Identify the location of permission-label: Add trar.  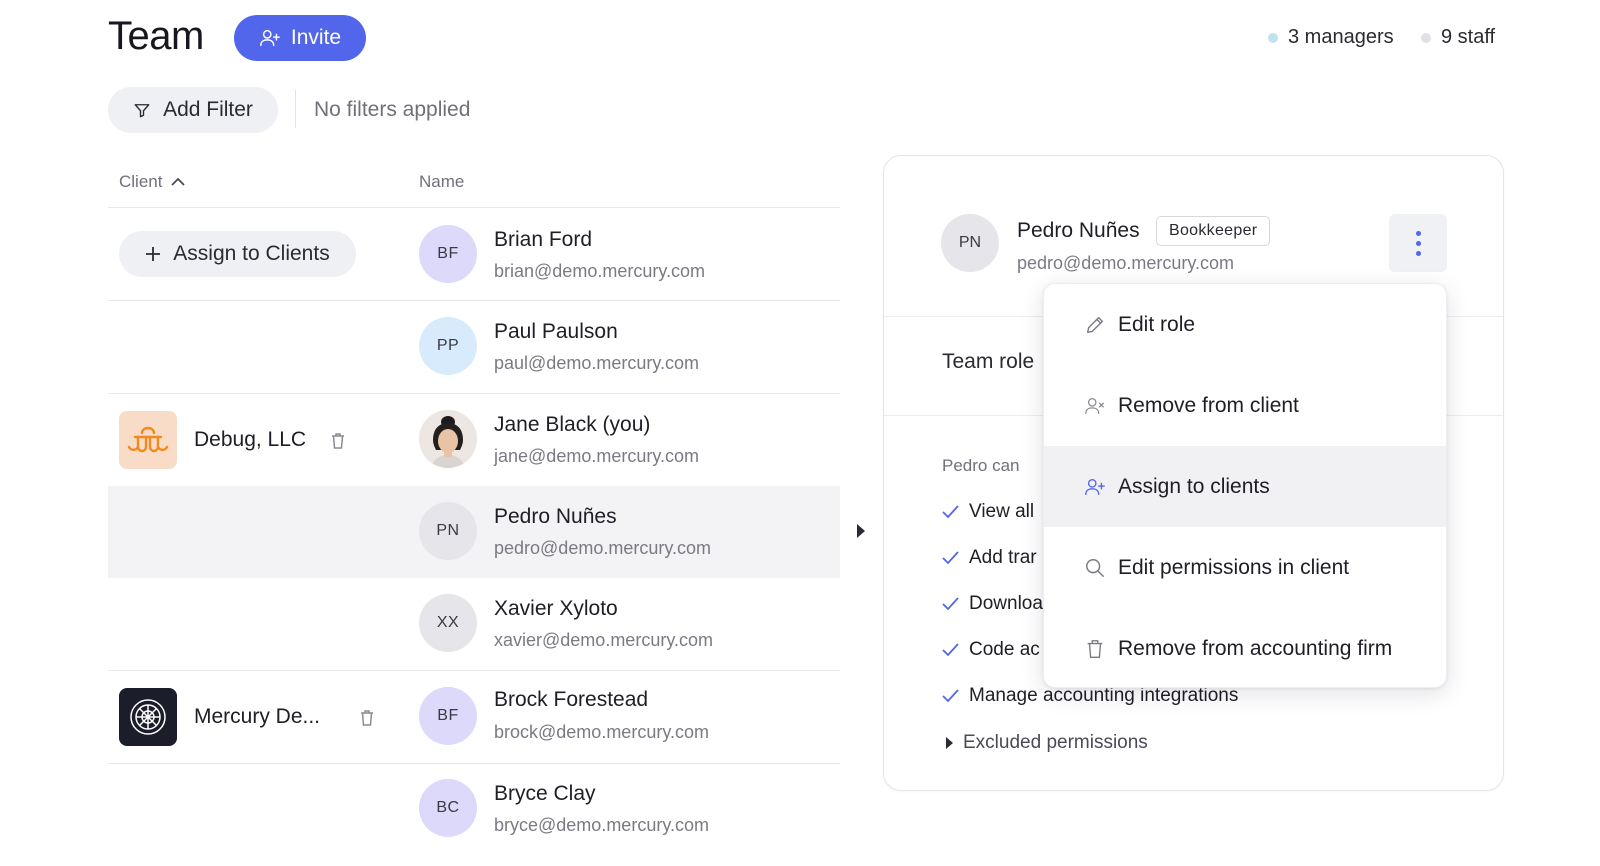
(1003, 557).